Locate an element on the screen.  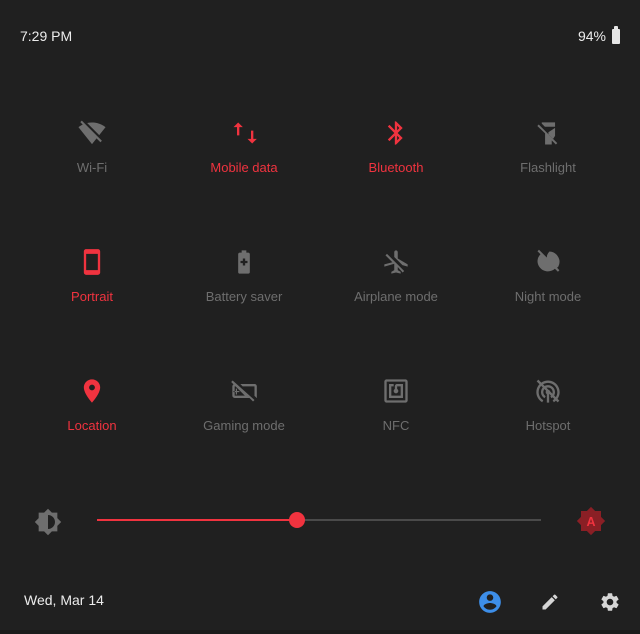
tile-bluetooth: Bluetooth is located at coordinates (396, 164).